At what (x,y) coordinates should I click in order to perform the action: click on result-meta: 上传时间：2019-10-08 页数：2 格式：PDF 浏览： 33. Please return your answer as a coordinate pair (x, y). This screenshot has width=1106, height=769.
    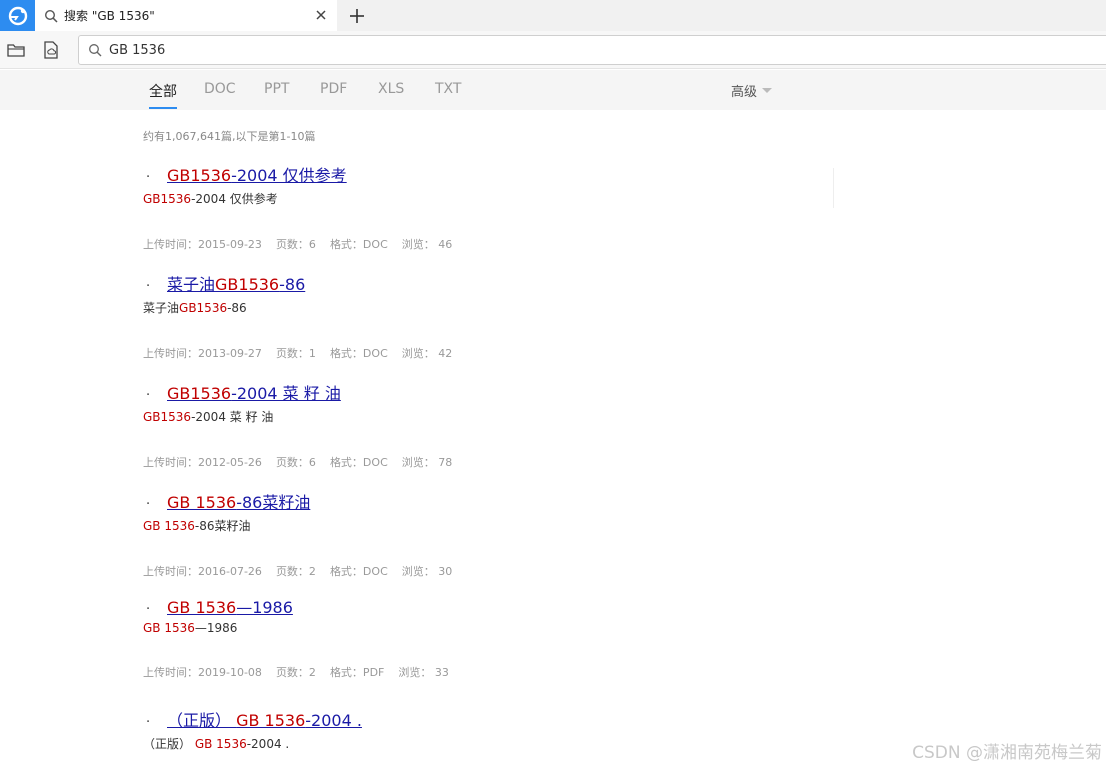
    Looking at the image, I should click on (483, 672).